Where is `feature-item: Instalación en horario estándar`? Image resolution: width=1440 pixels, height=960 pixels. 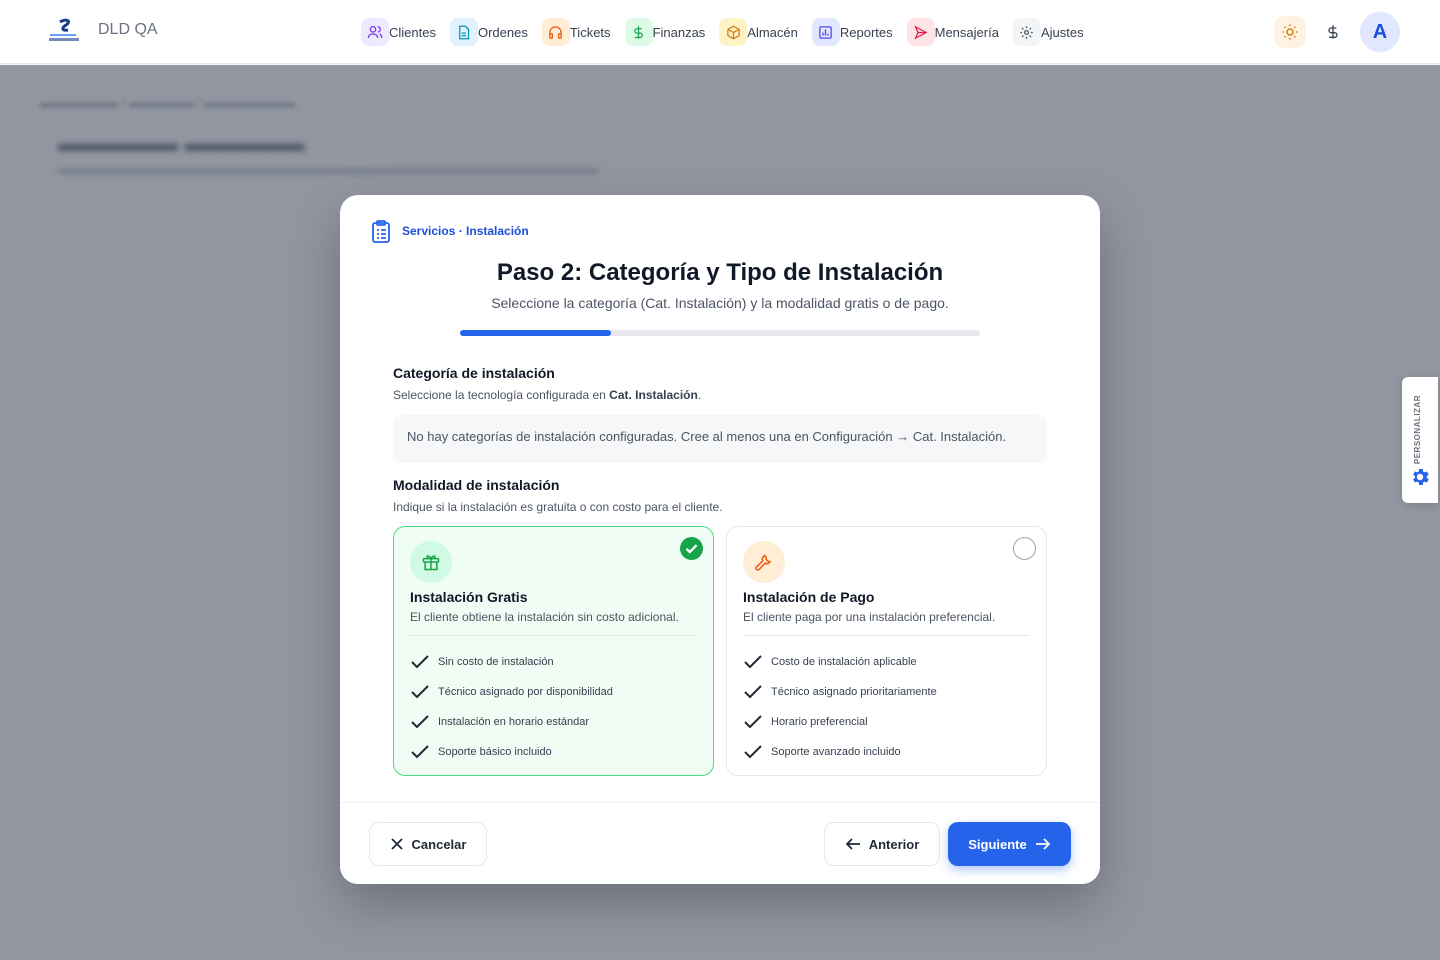 feature-item: Instalación en horario estándar is located at coordinates (511, 722).